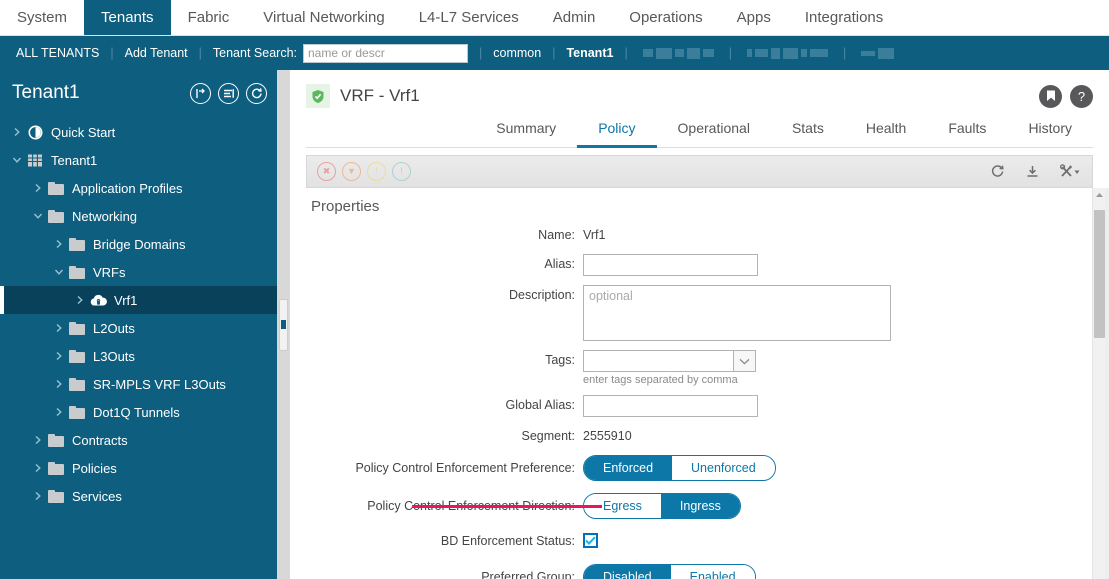 The image size is (1109, 579). Describe the element at coordinates (1081, 96) in the screenshot. I see `help-icon: ?` at that location.